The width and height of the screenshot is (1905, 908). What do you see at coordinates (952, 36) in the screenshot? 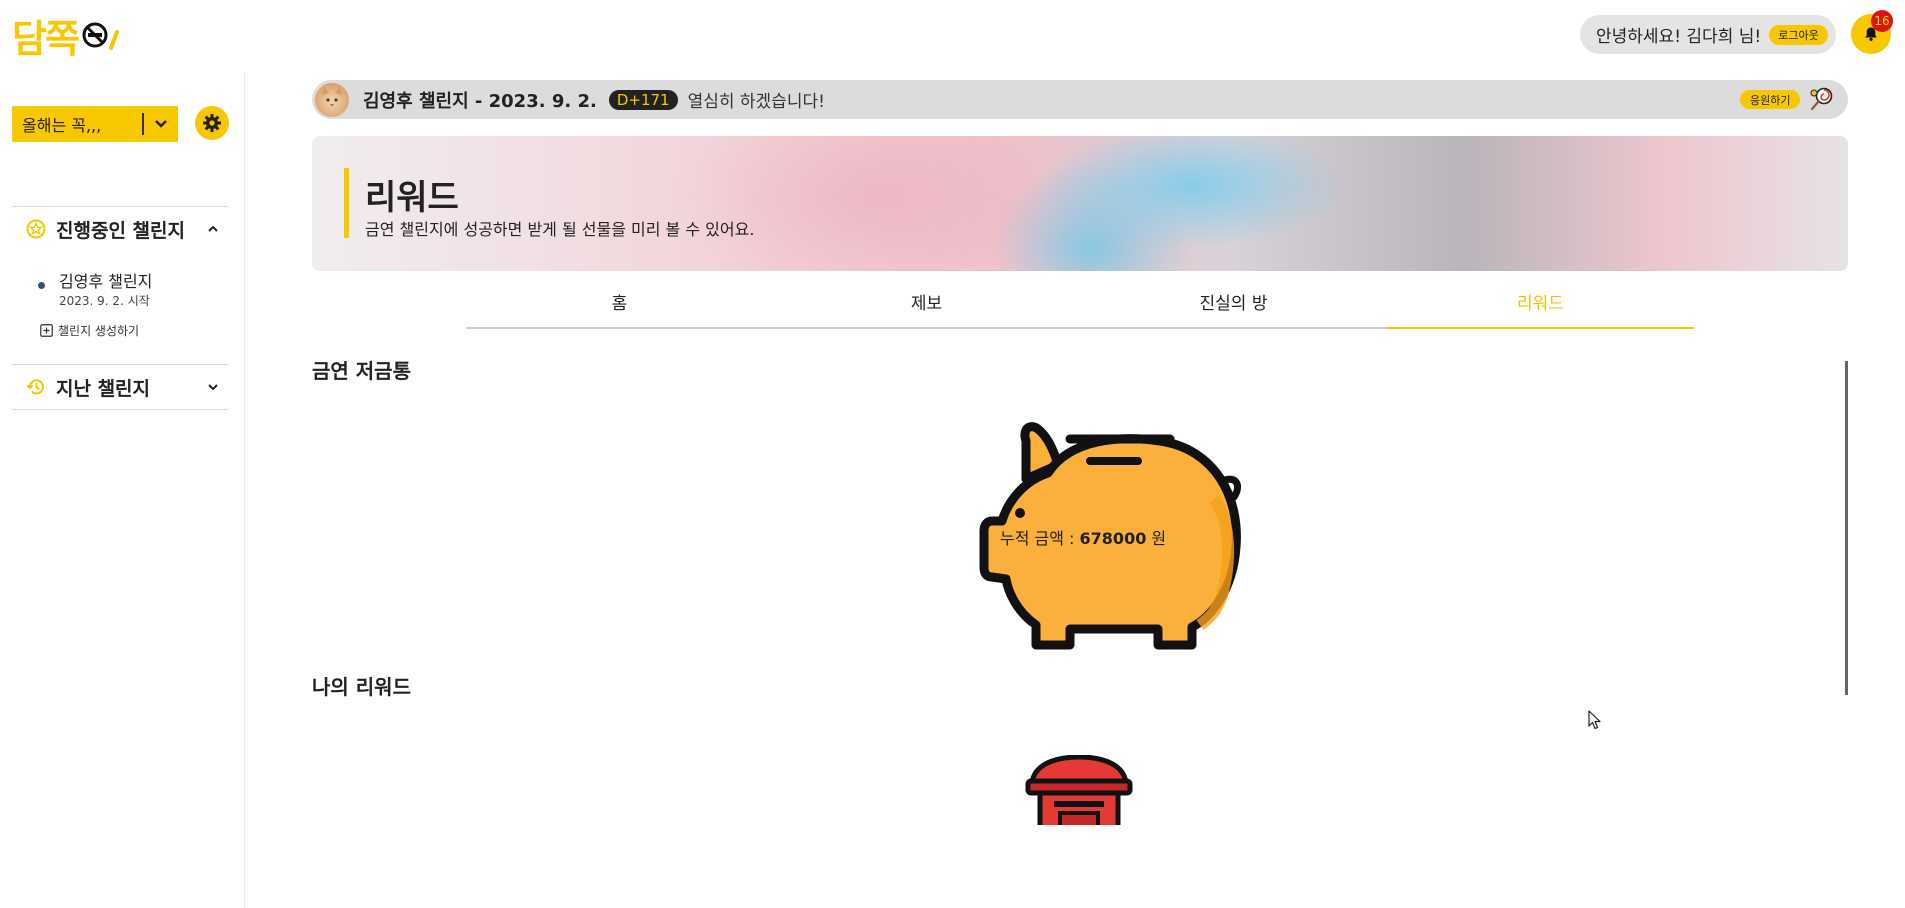
I see `top-bar: 담쪽 안녕하세요! 김다희 님! 로그아웃 16` at bounding box center [952, 36].